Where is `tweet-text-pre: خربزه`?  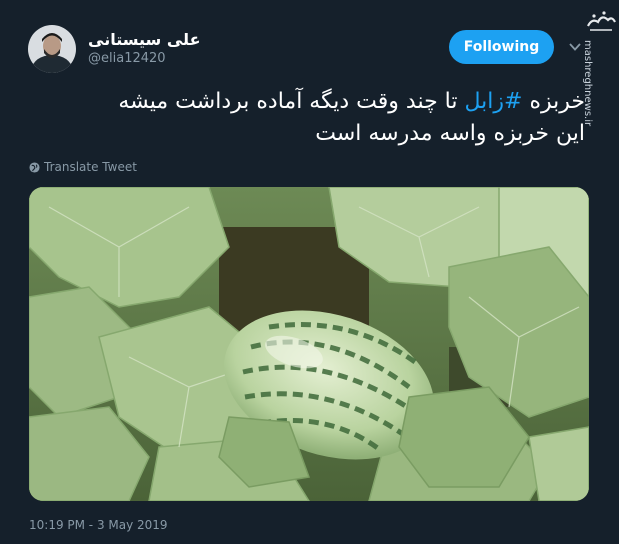 tweet-text-pre: خربزه is located at coordinates (553, 101).